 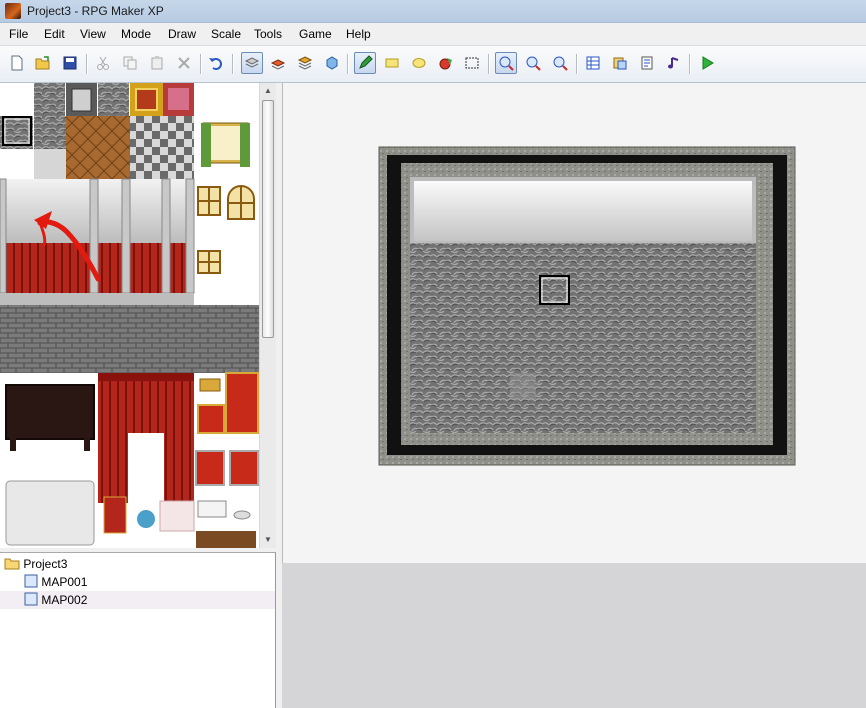 I want to click on zoom-1-2-icon, so click(x=533, y=63).